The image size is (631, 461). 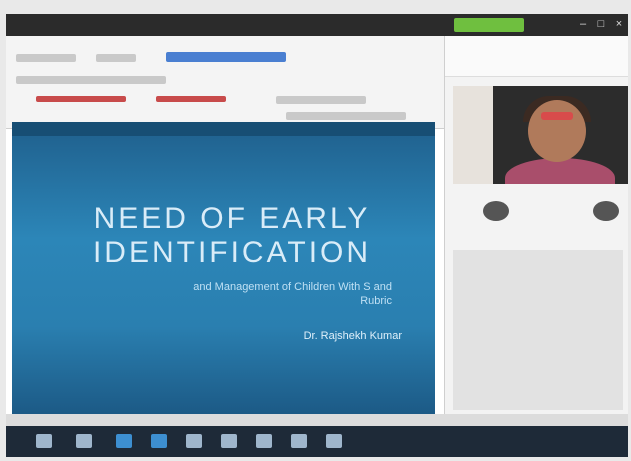 What do you see at coordinates (317, 420) in the screenshot?
I see `status-bar` at bounding box center [317, 420].